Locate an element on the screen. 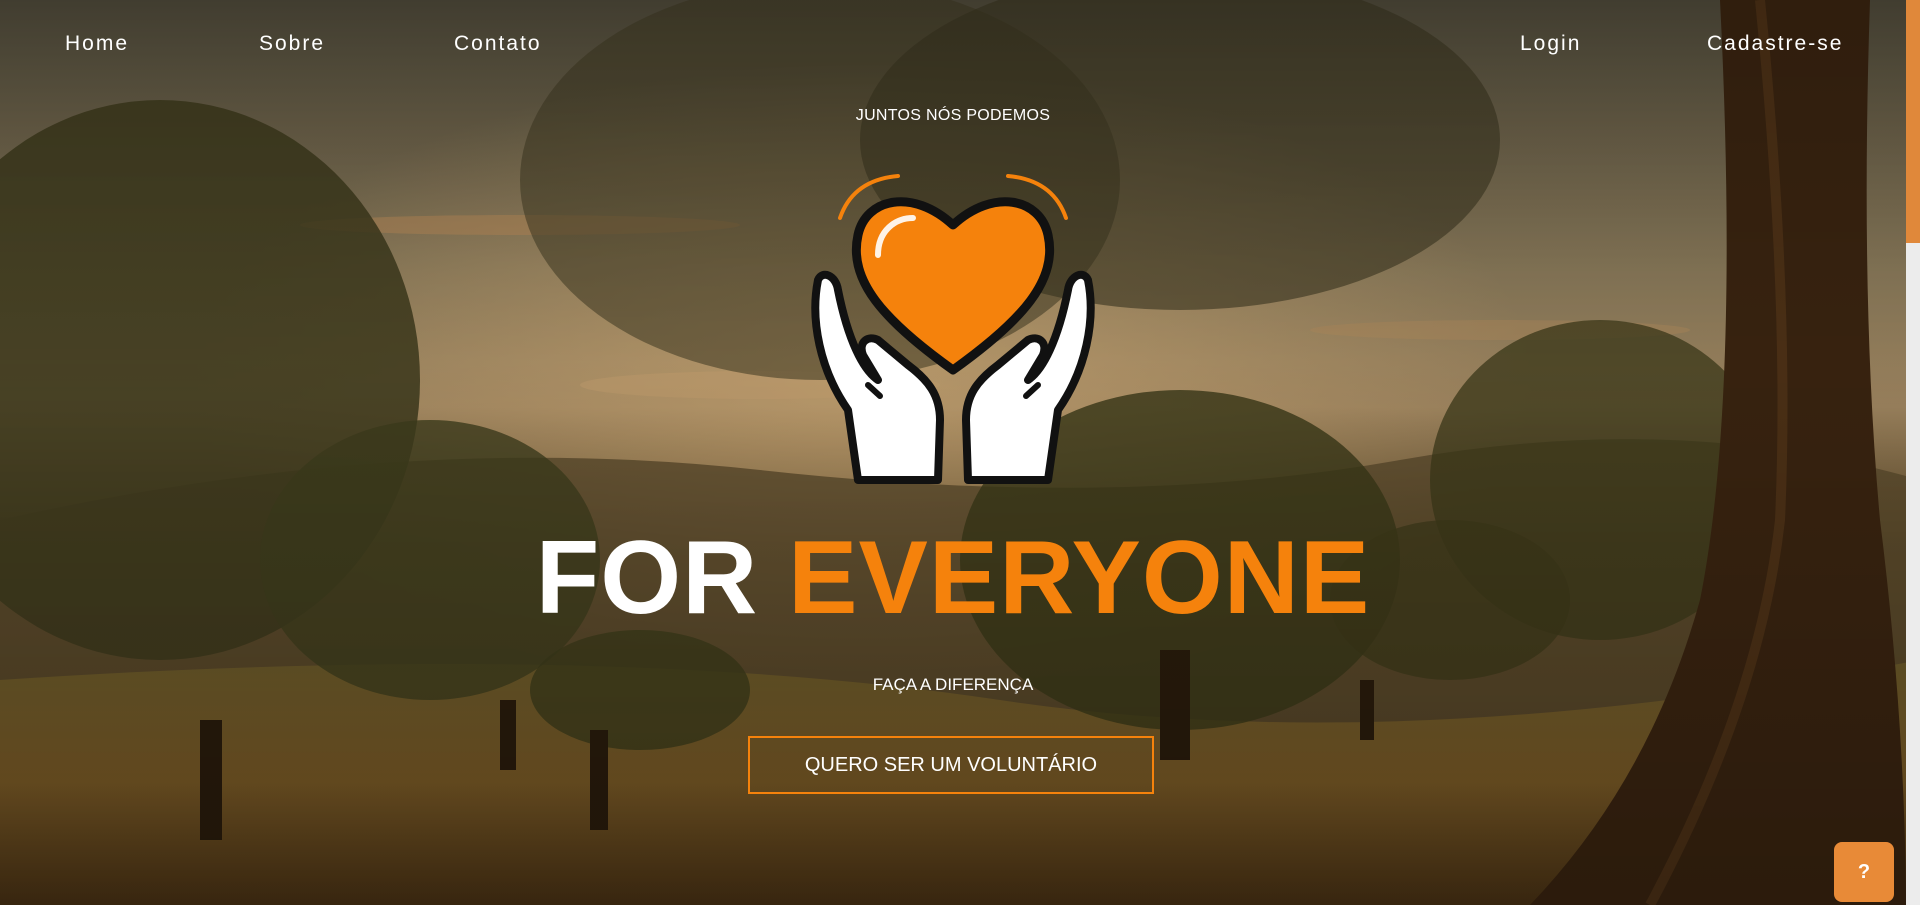 Image resolution: width=1920 pixels, height=905 pixels. nav-contato-link: Contato is located at coordinates (498, 44).